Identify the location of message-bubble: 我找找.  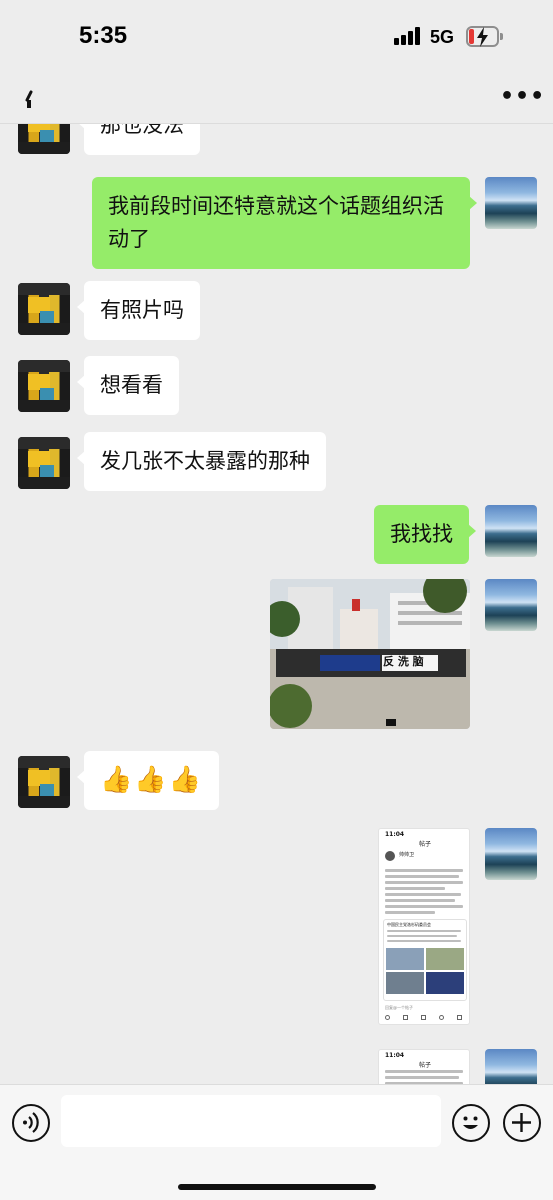
(425, 534).